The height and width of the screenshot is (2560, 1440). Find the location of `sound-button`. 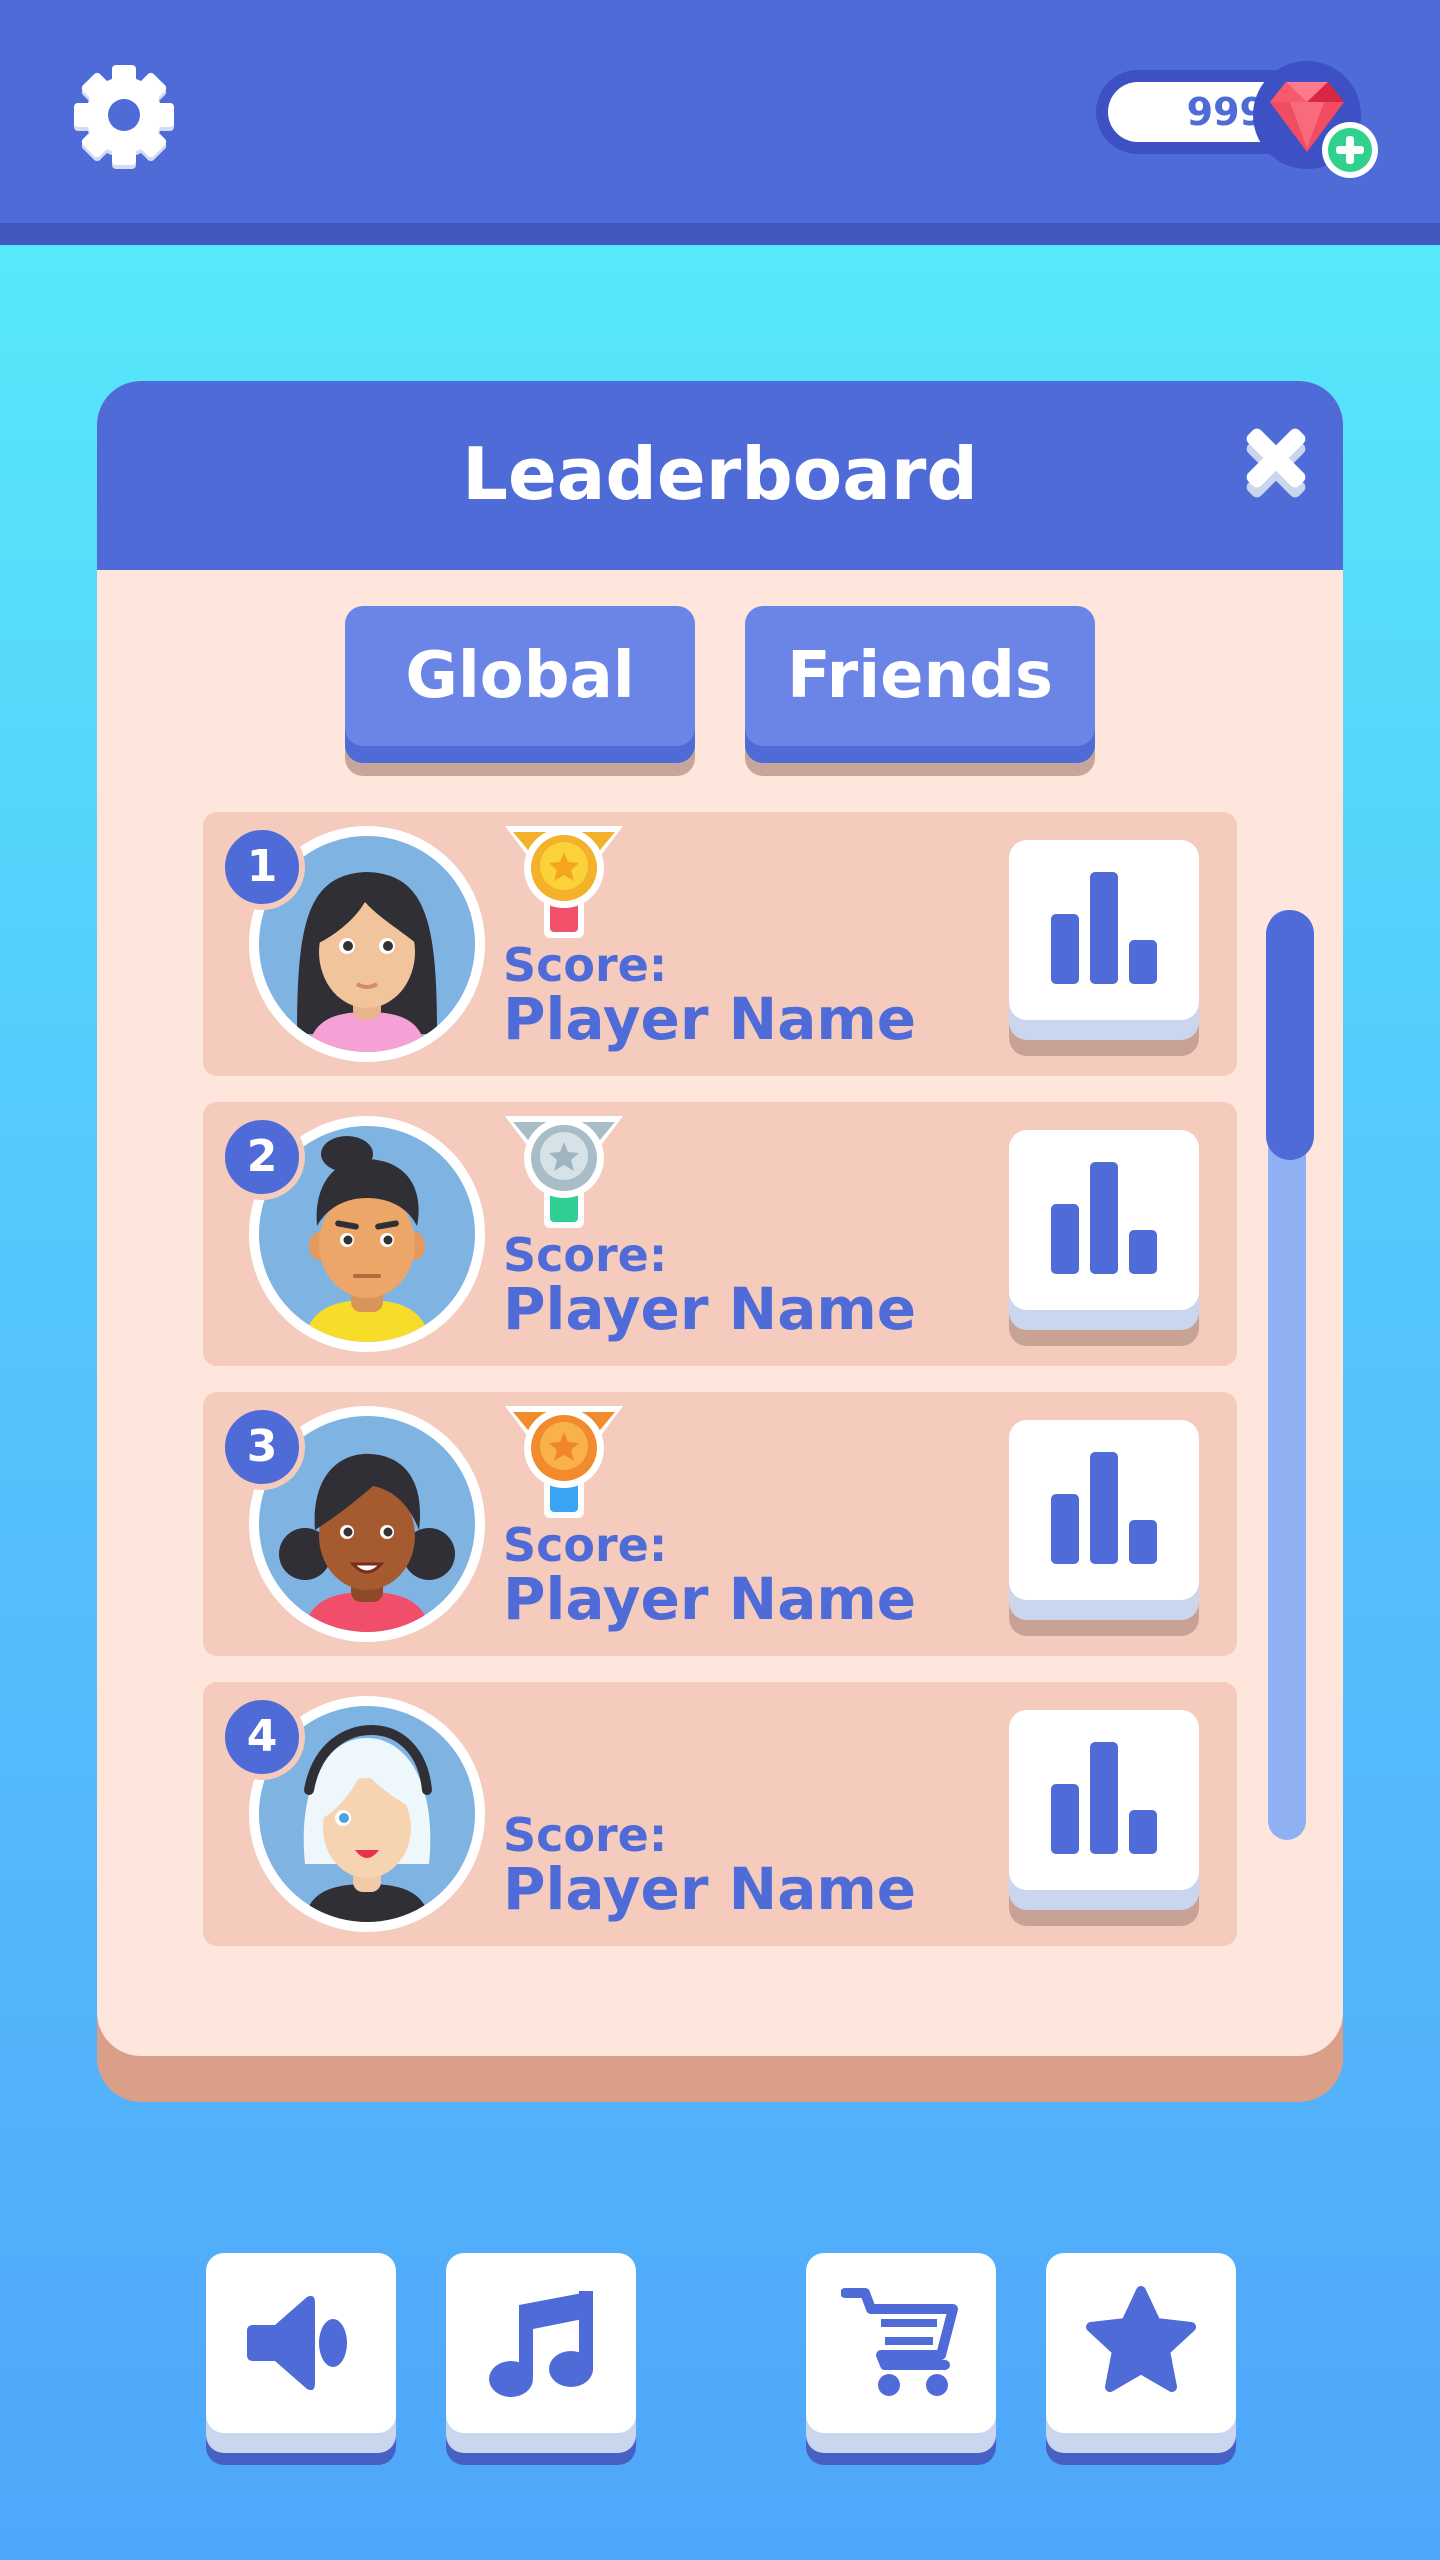

sound-button is located at coordinates (301, 2359).